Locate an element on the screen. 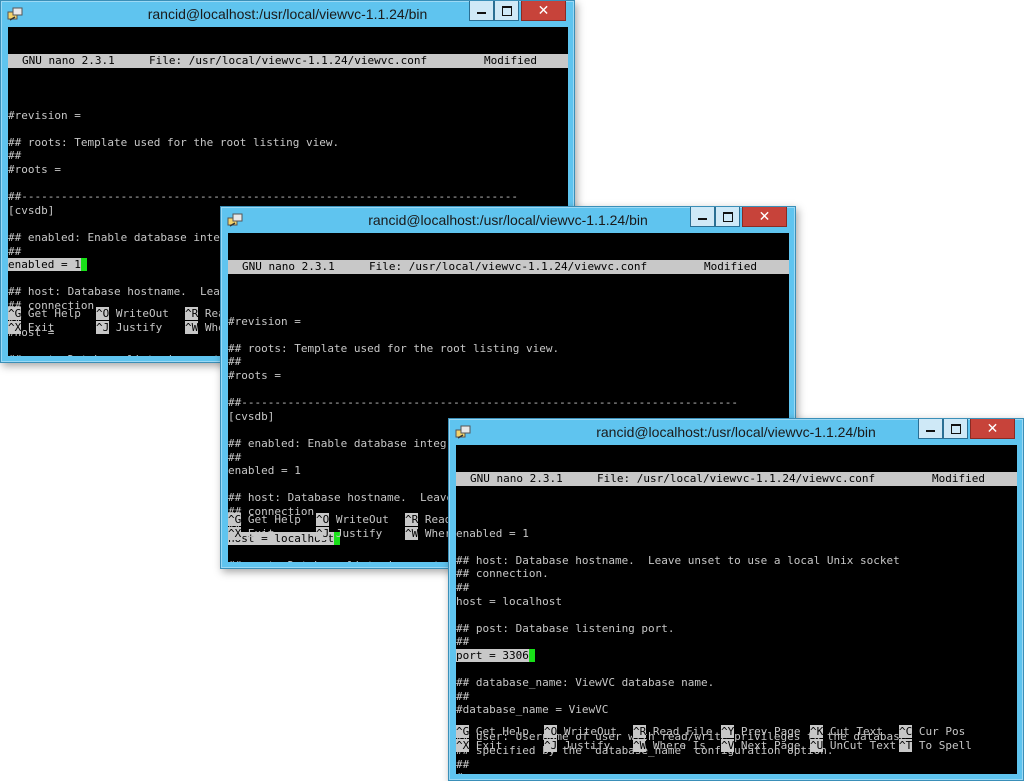 Image resolution: width=1024 pixels, height=781 pixels. shortcut-item: ^W Where Is is located at coordinates (669, 745).